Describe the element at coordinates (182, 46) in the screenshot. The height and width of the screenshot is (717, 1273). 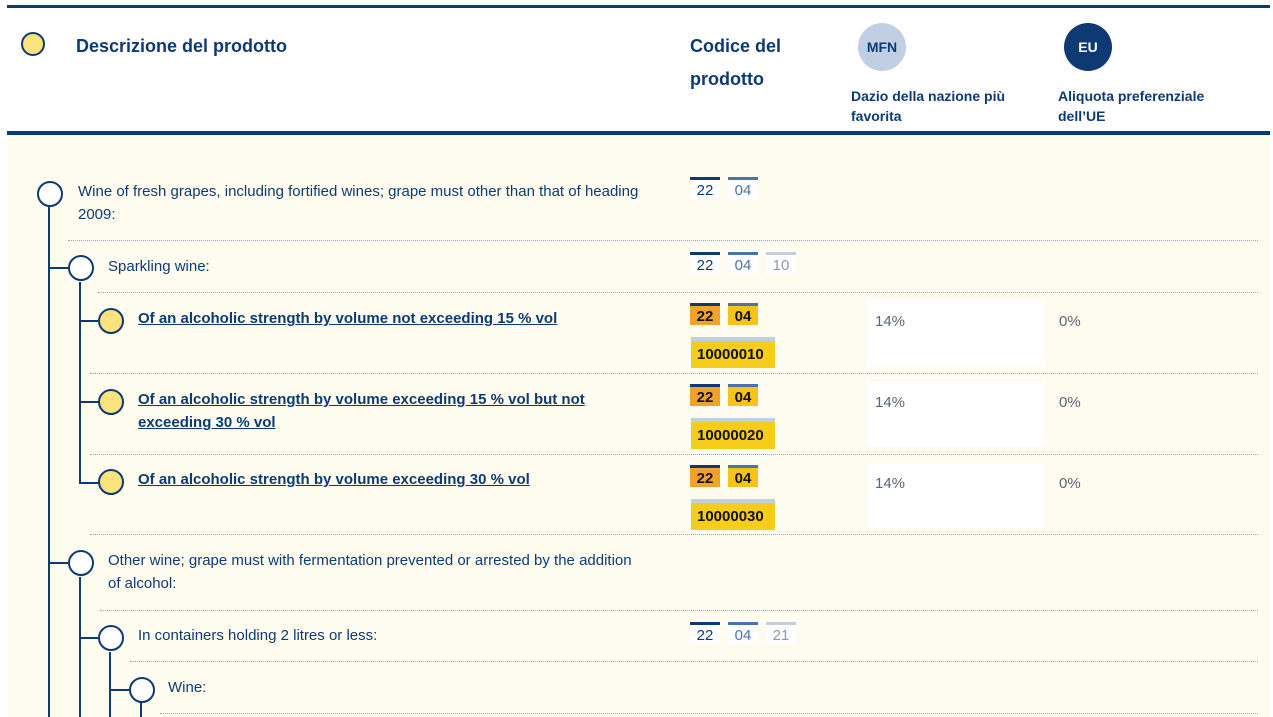
I see `header-description: Descrizione del prodotto` at that location.